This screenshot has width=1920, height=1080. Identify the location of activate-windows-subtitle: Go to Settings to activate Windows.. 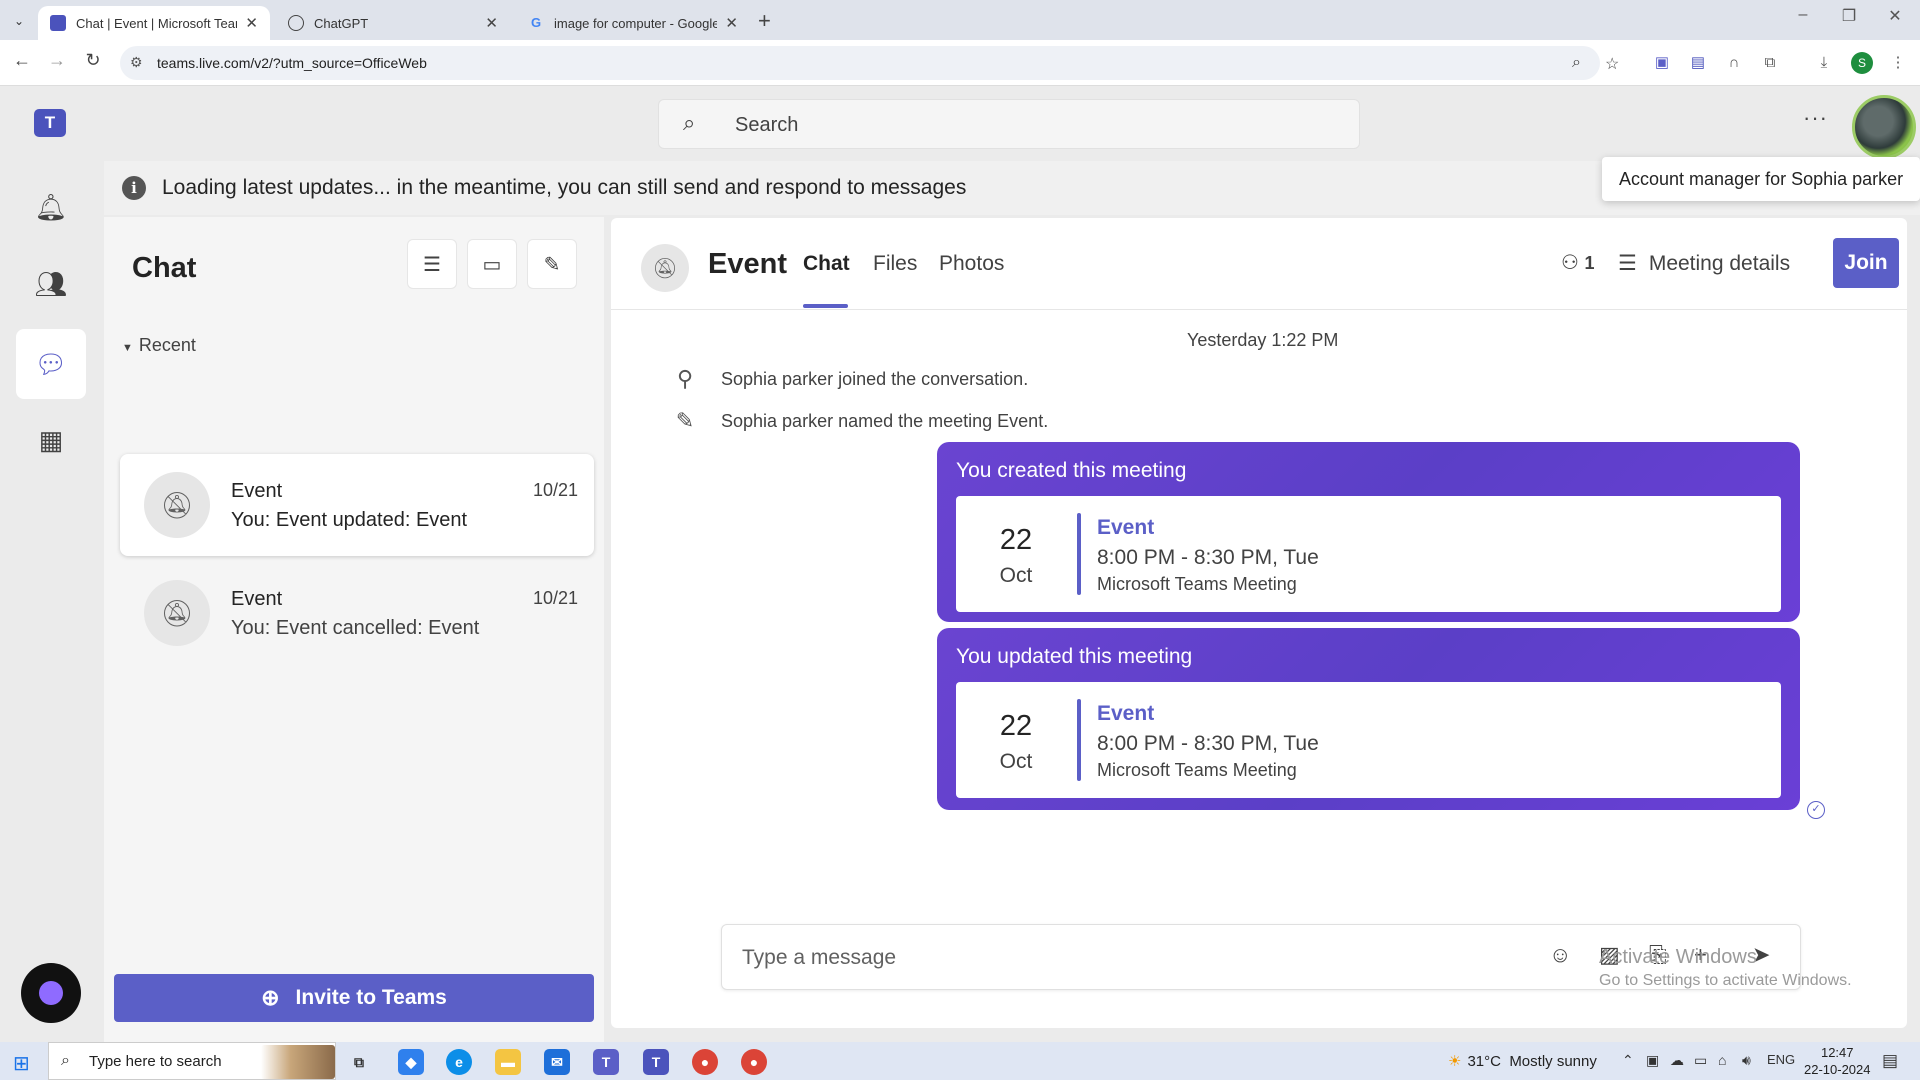
(1725, 980).